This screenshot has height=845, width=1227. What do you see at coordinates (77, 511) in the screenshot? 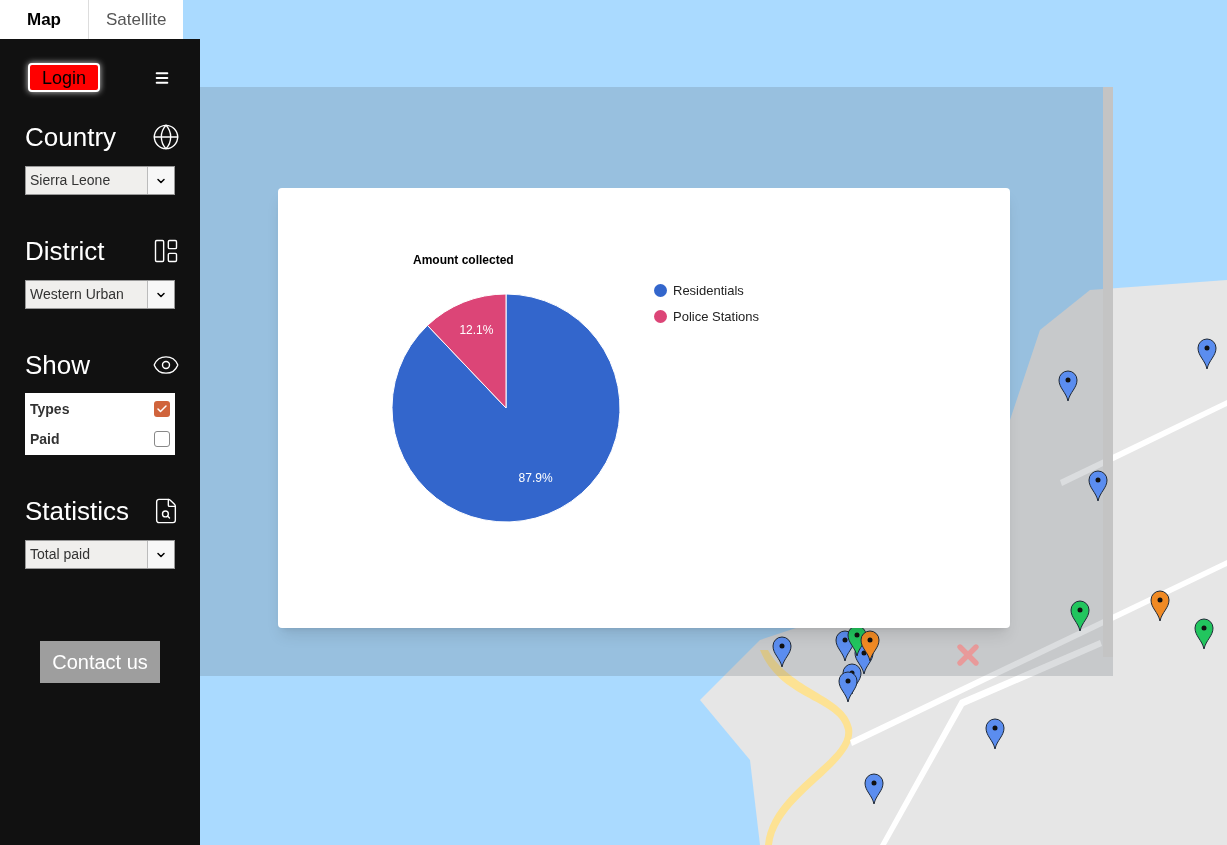
I see `section-title: Statistics` at bounding box center [77, 511].